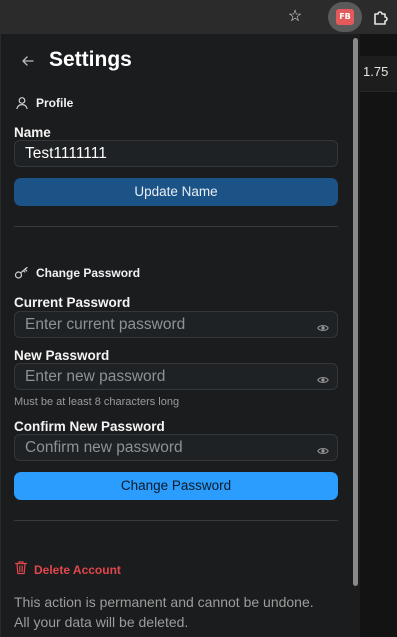 The image size is (397, 637). What do you see at coordinates (77, 570) in the screenshot?
I see `delete-account-heading: Delete Account` at bounding box center [77, 570].